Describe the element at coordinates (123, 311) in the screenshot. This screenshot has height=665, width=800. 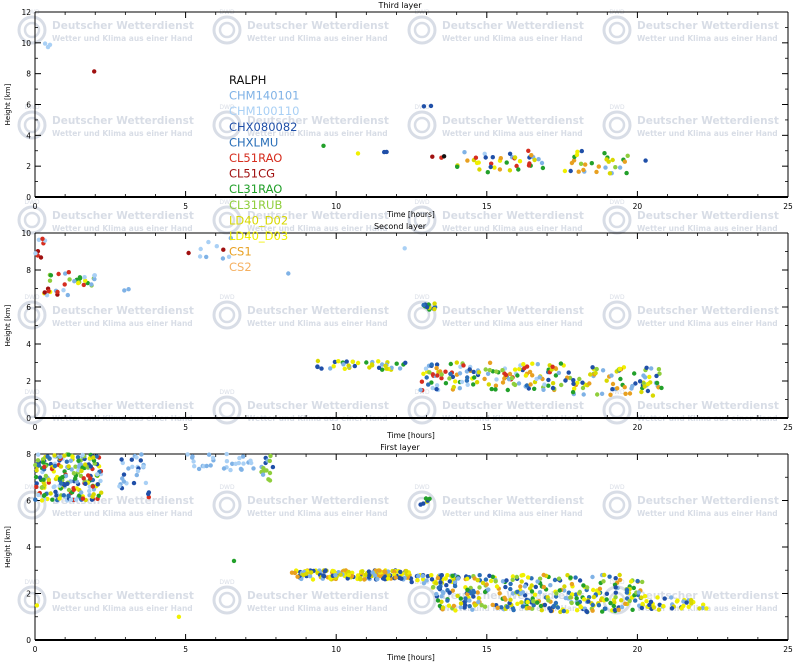
I see `watermark-title: Deutscher Wetterdienst` at that location.